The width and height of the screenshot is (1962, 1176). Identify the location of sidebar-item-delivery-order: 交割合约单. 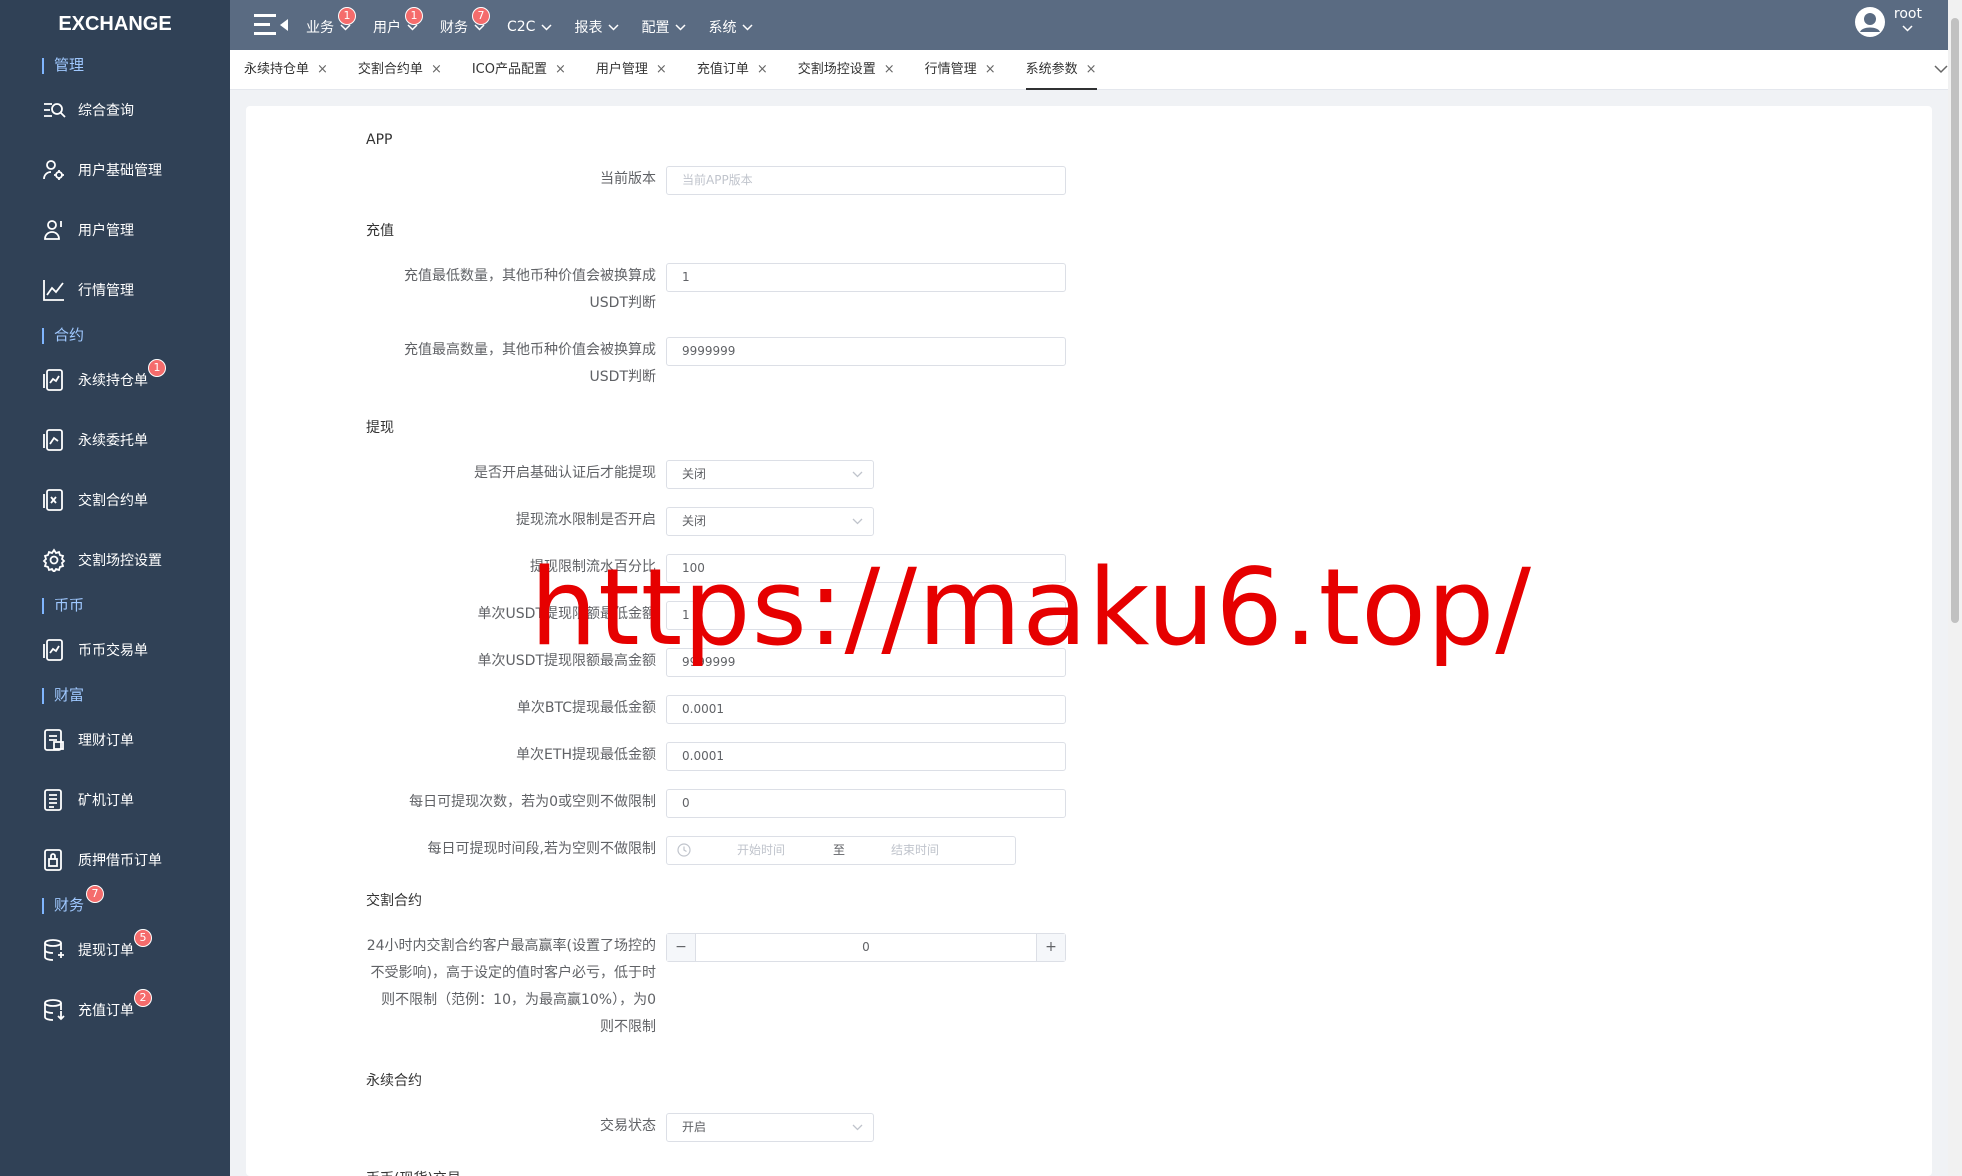
(115, 500).